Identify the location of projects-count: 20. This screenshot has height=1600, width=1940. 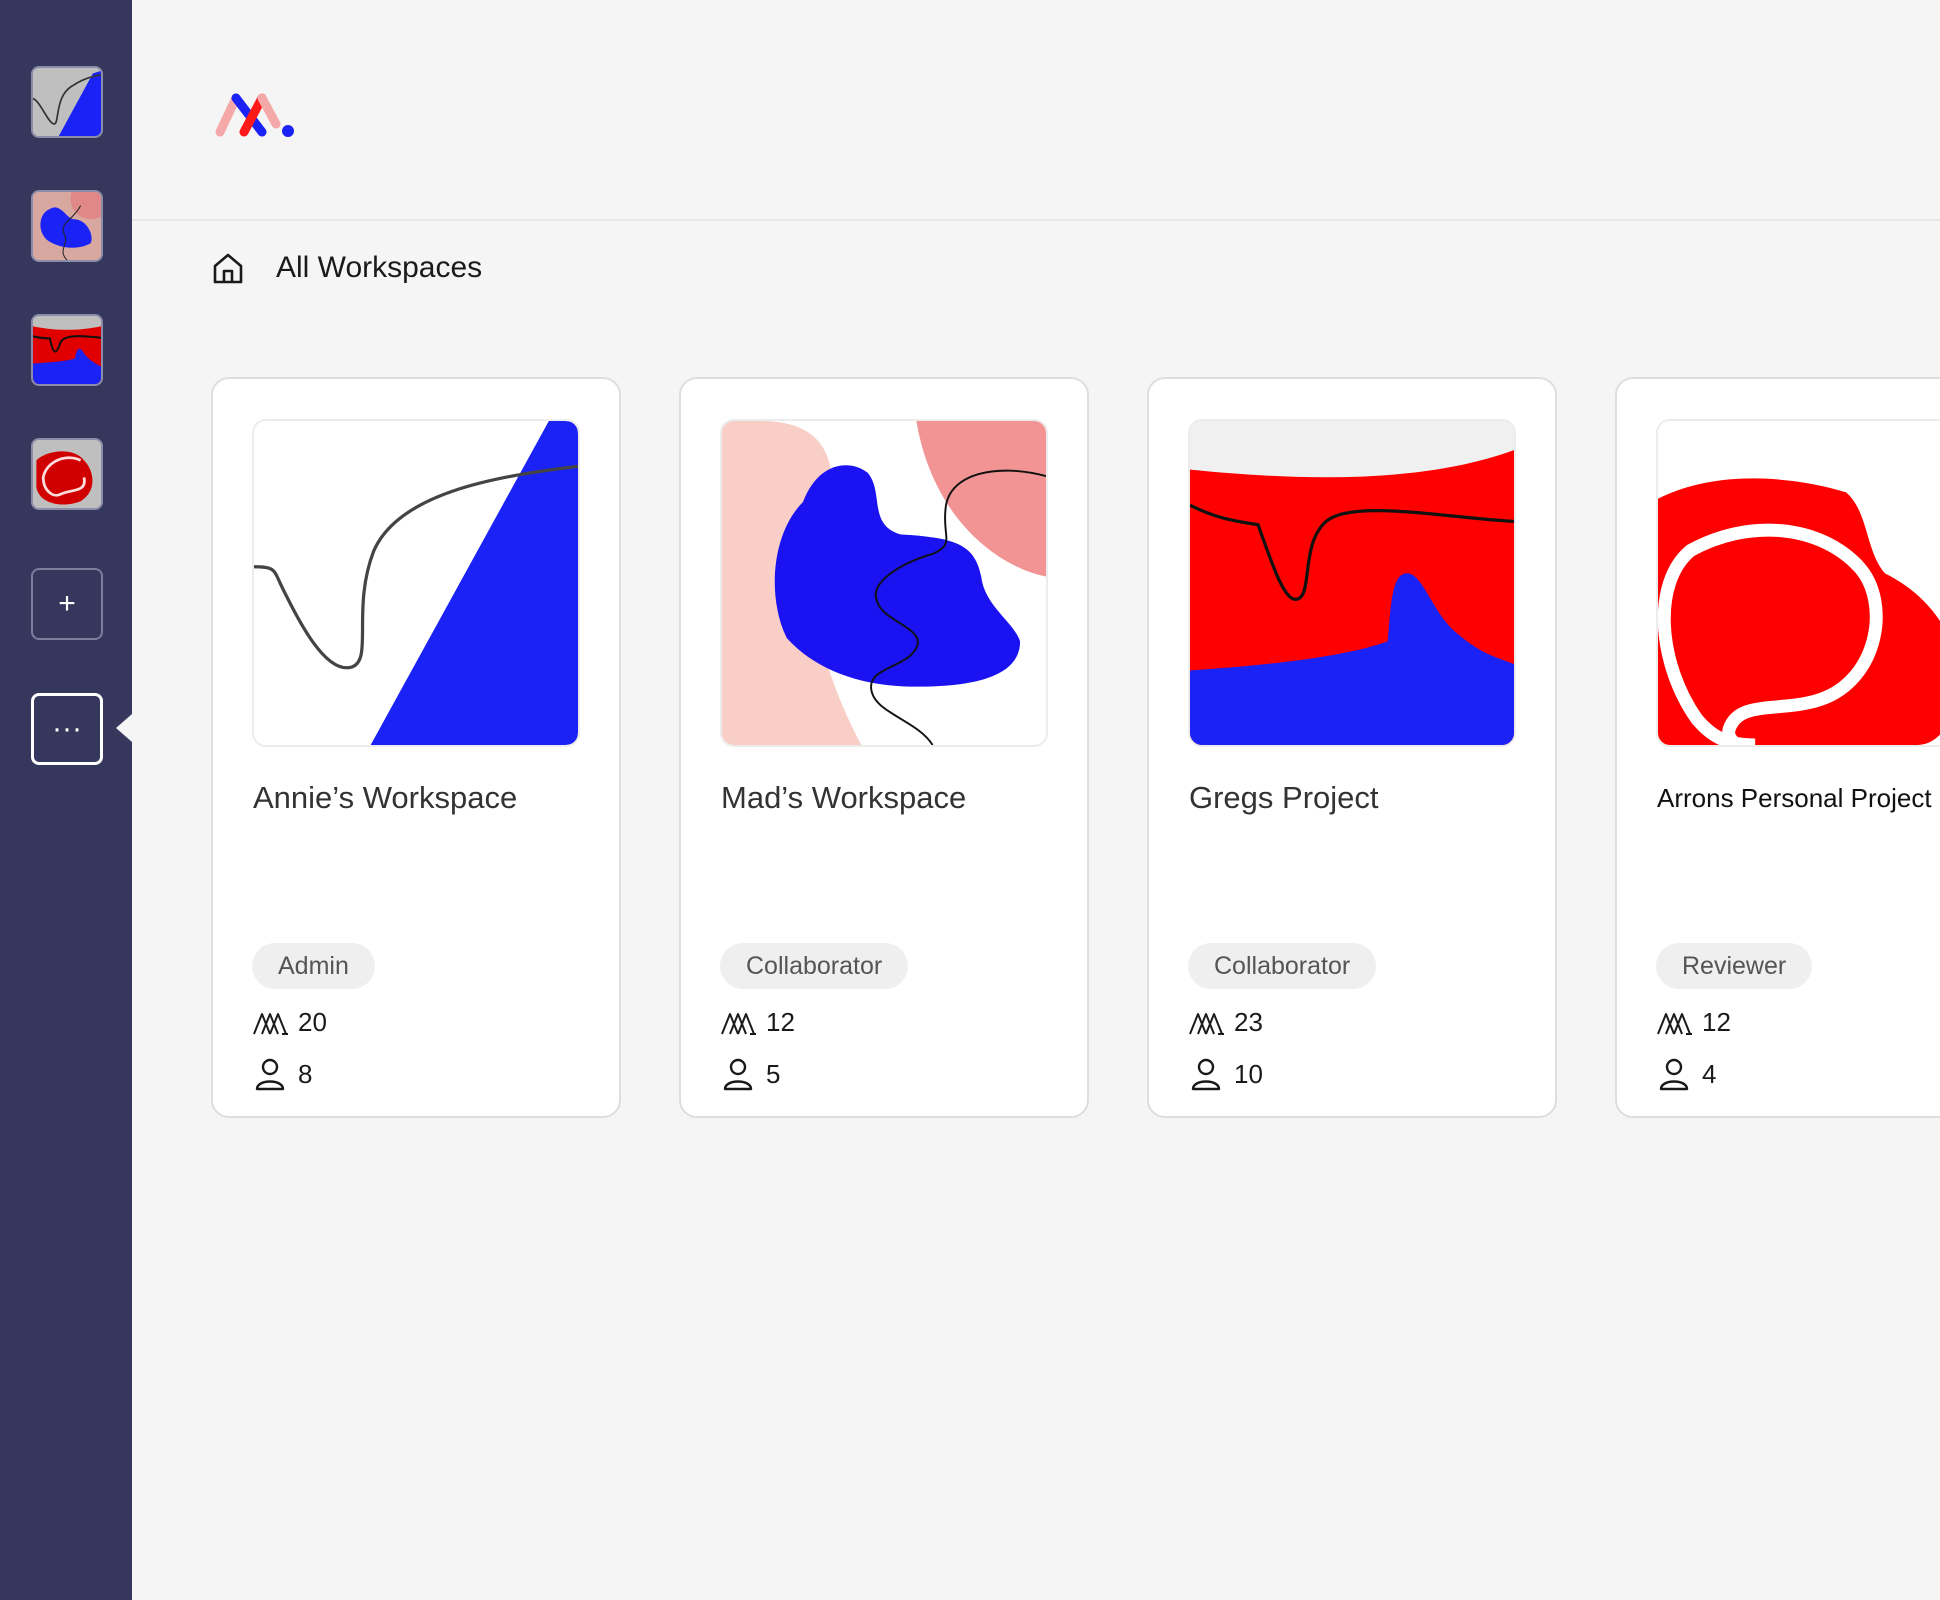
(289, 1022).